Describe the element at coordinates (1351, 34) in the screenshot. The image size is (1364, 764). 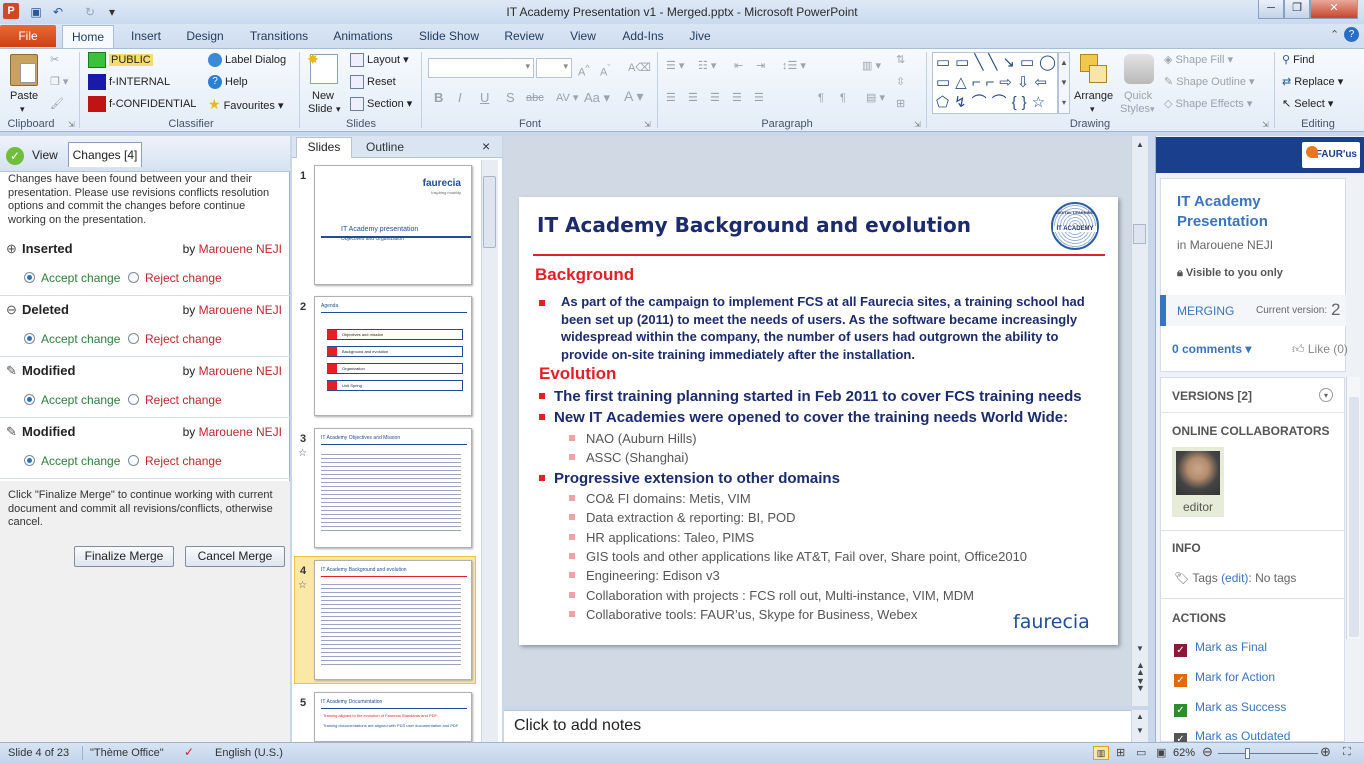
I see `help-icon: ?` at that location.